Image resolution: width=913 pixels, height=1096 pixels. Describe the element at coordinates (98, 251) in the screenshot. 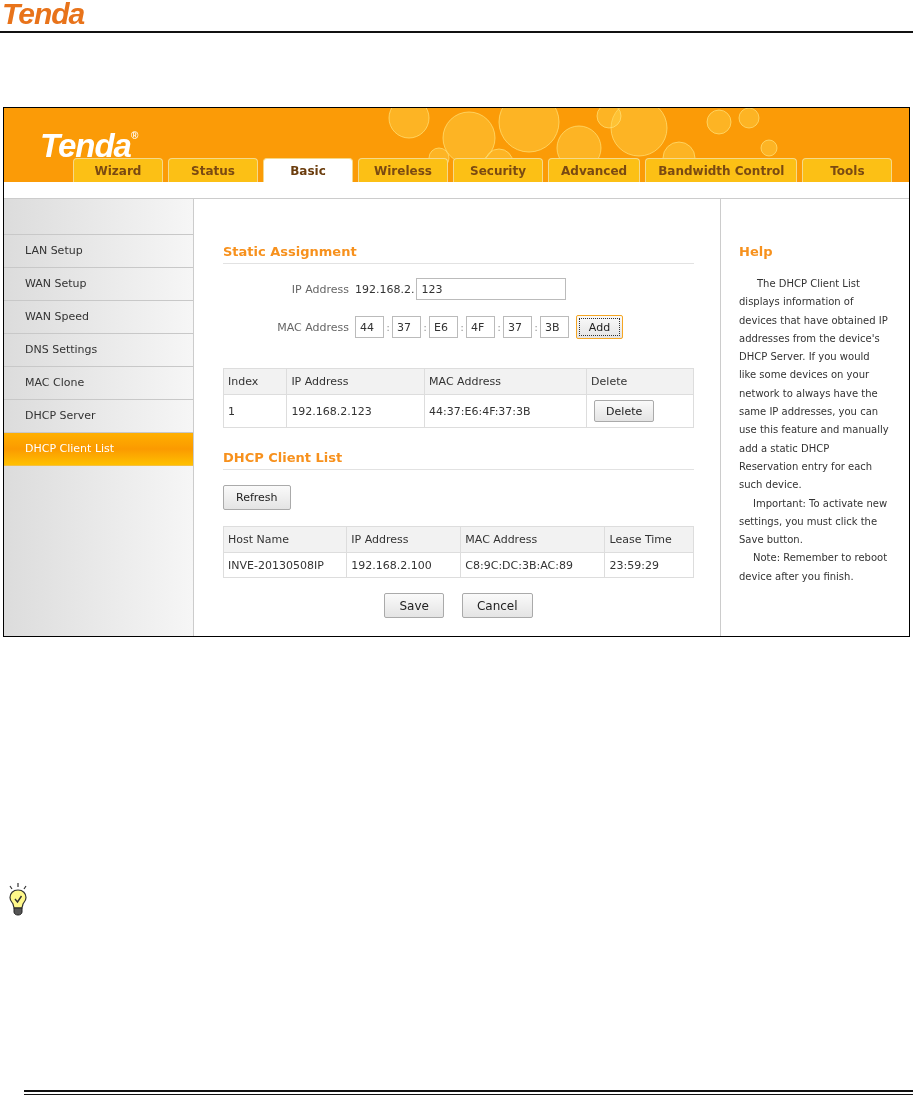

I see `sidebar-item: LAN Setup` at that location.